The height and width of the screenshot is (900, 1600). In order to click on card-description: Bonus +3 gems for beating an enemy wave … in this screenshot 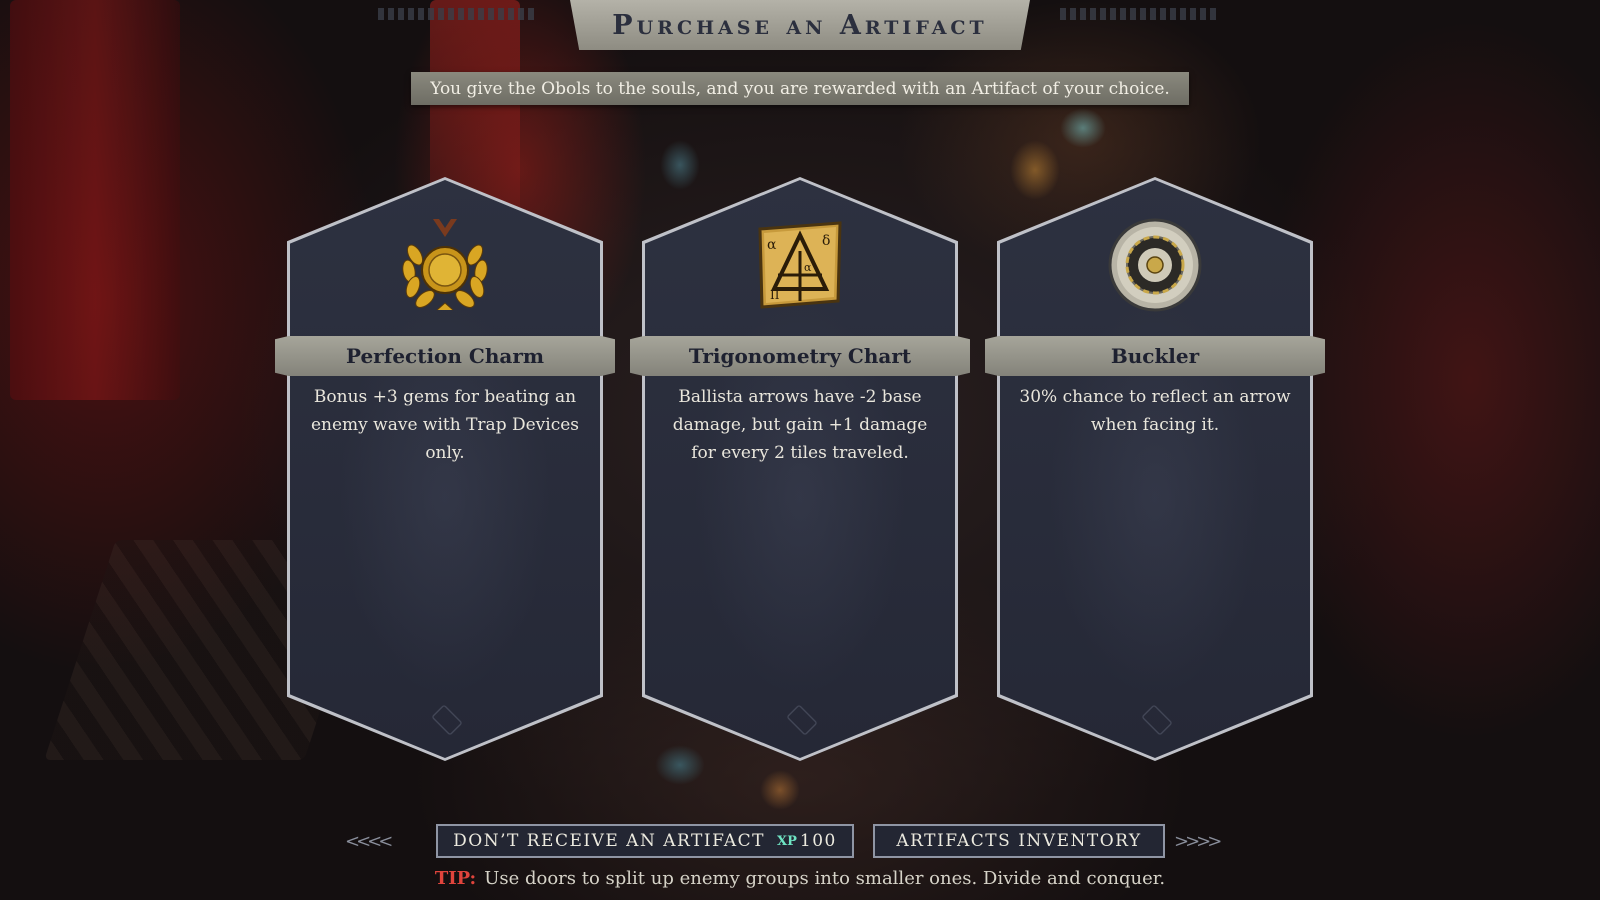, I will do `click(445, 425)`.